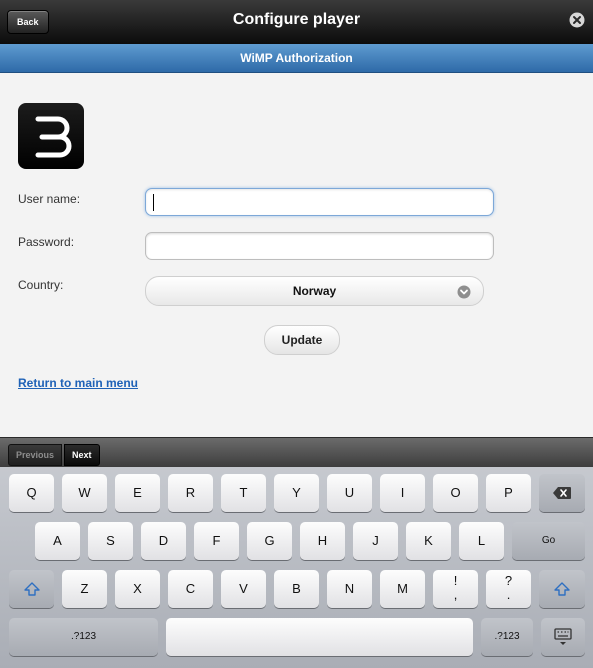  I want to click on shift-key-right, so click(562, 589).